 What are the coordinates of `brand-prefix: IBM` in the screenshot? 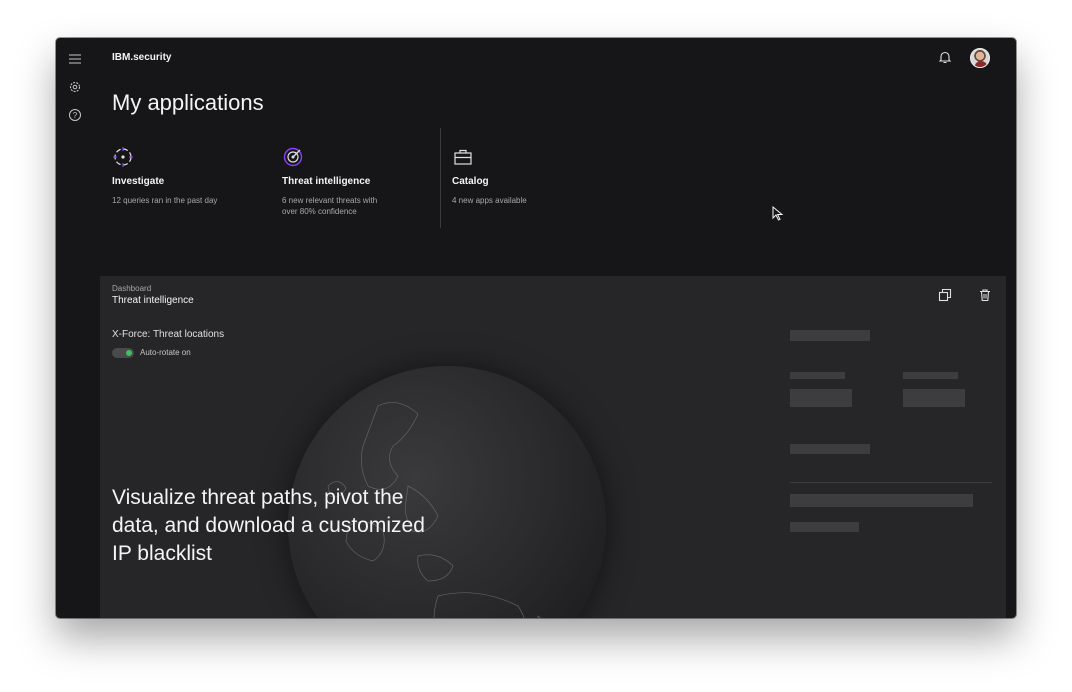 It's located at (121, 57).